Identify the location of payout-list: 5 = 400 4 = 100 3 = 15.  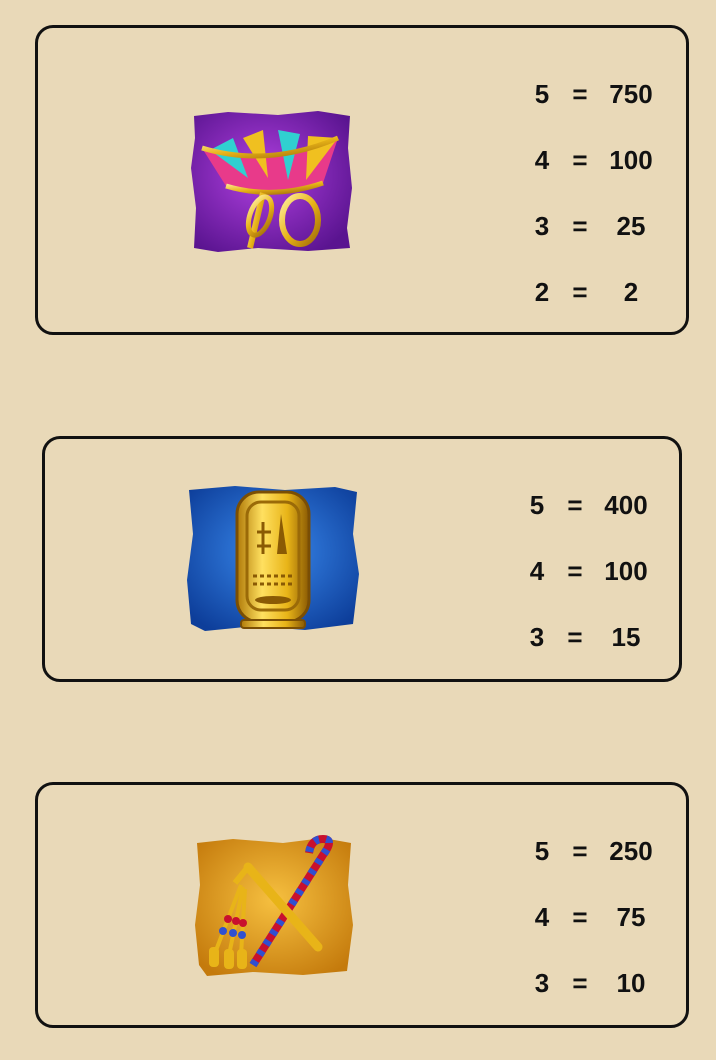
(597, 586).